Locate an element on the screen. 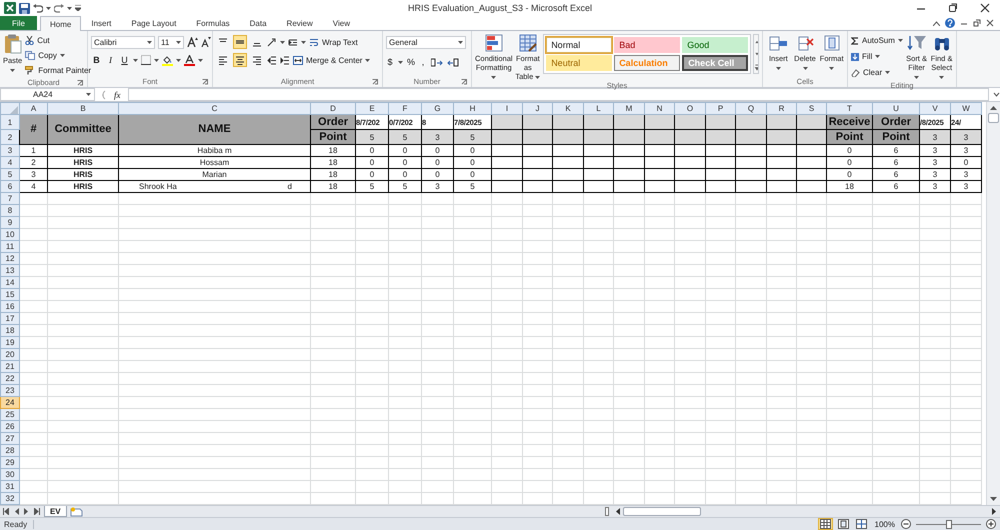 This screenshot has height=530, width=1000. row-header: 14 is located at coordinates (10, 282).